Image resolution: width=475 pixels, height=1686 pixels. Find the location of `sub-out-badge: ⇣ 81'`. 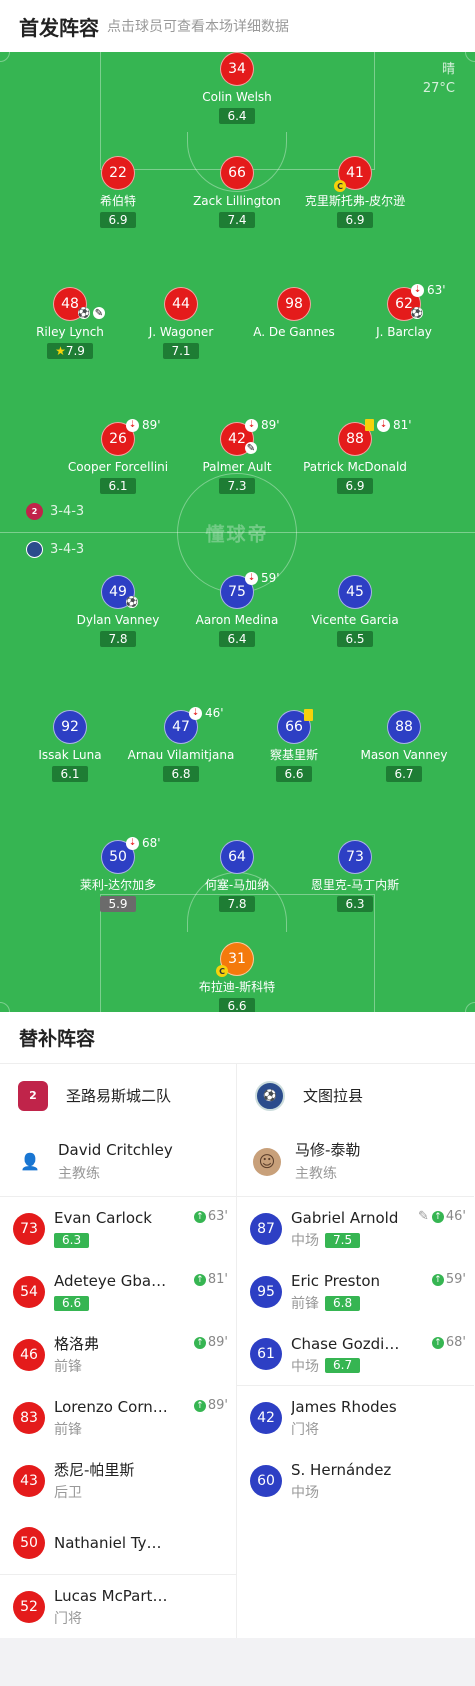

sub-out-badge: ⇣ 81' is located at coordinates (388, 425).